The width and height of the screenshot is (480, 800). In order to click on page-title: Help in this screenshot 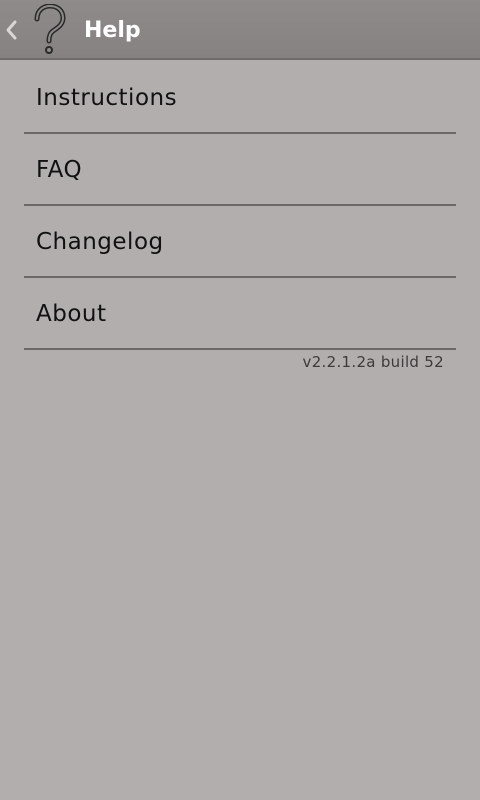, I will do `click(112, 30)`.